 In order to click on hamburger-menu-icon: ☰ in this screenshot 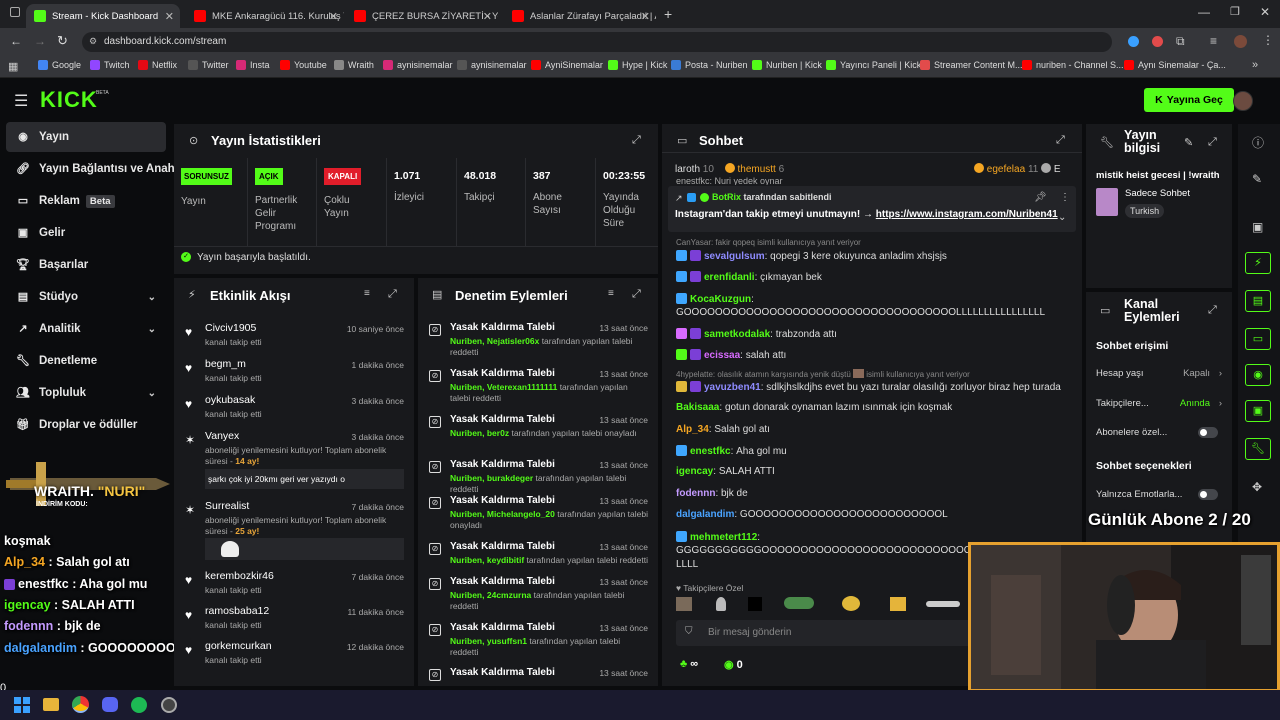, I will do `click(21, 101)`.